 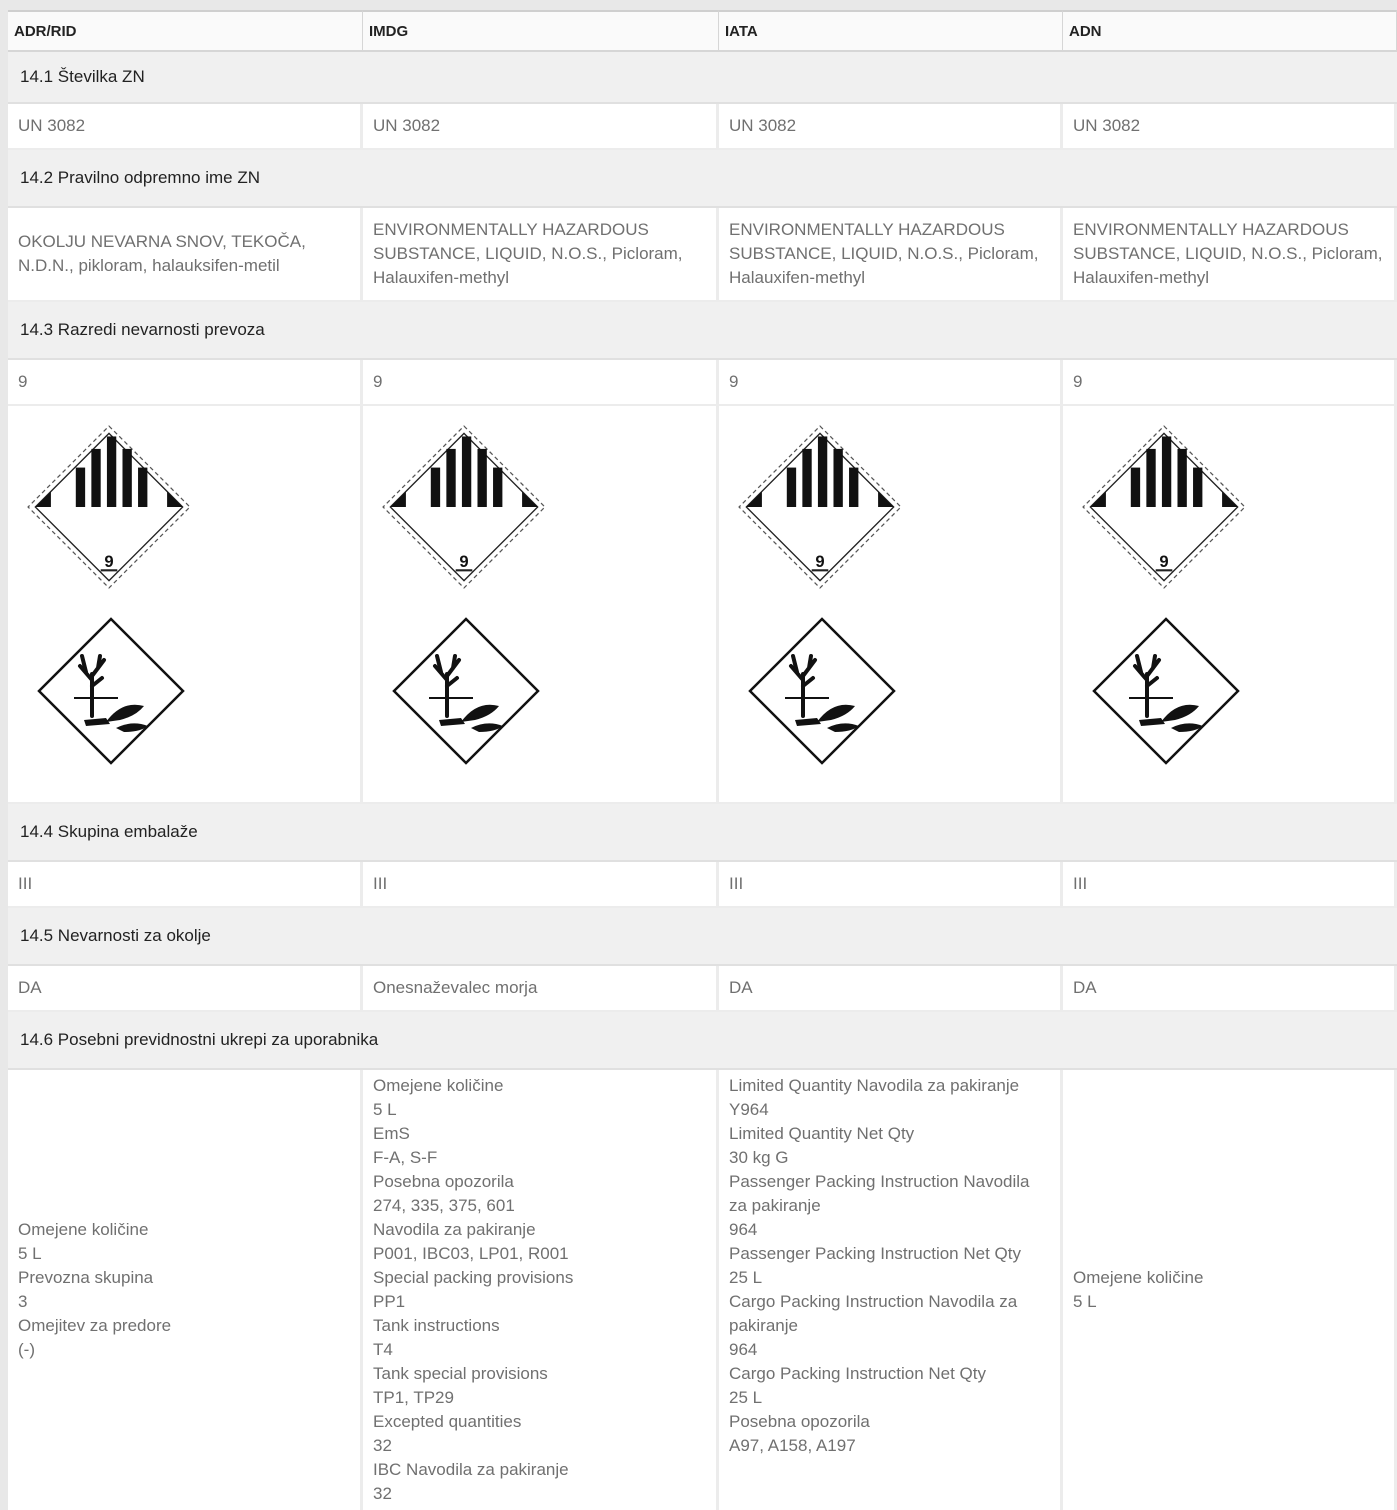 What do you see at coordinates (389, 1301) in the screenshot?
I see `precaution-line: PP1` at bounding box center [389, 1301].